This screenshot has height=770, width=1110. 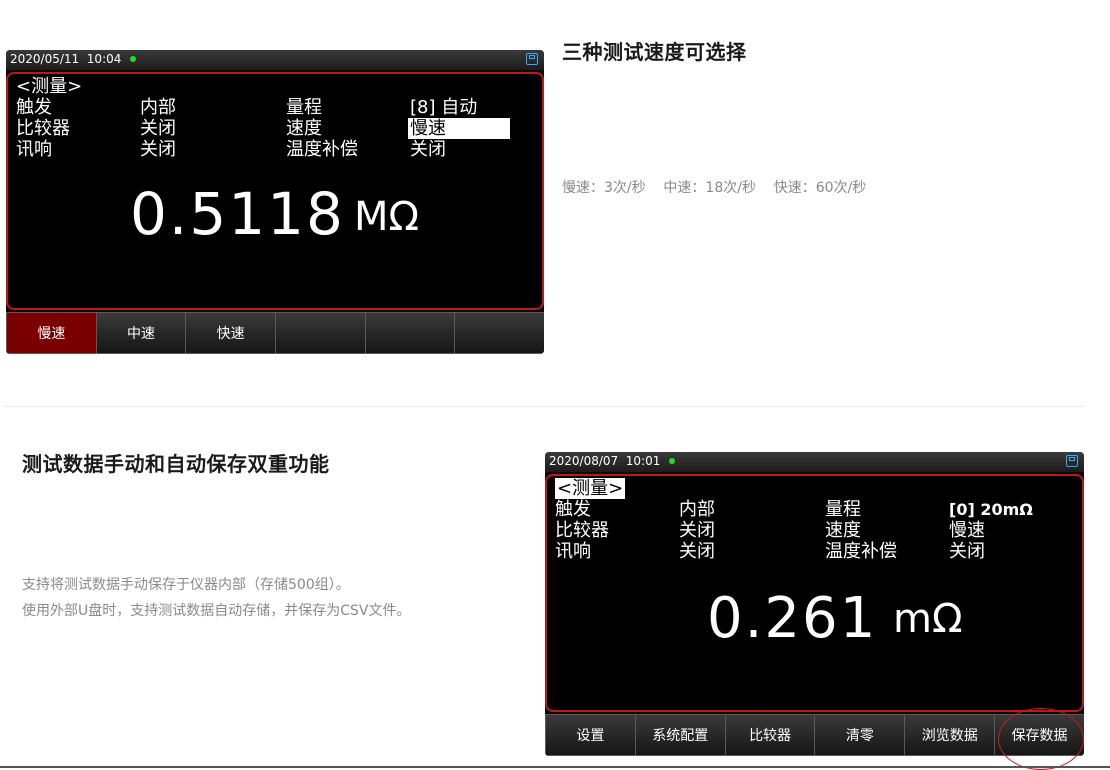 I want to click on softkey-zero: 清零, so click(x=860, y=735).